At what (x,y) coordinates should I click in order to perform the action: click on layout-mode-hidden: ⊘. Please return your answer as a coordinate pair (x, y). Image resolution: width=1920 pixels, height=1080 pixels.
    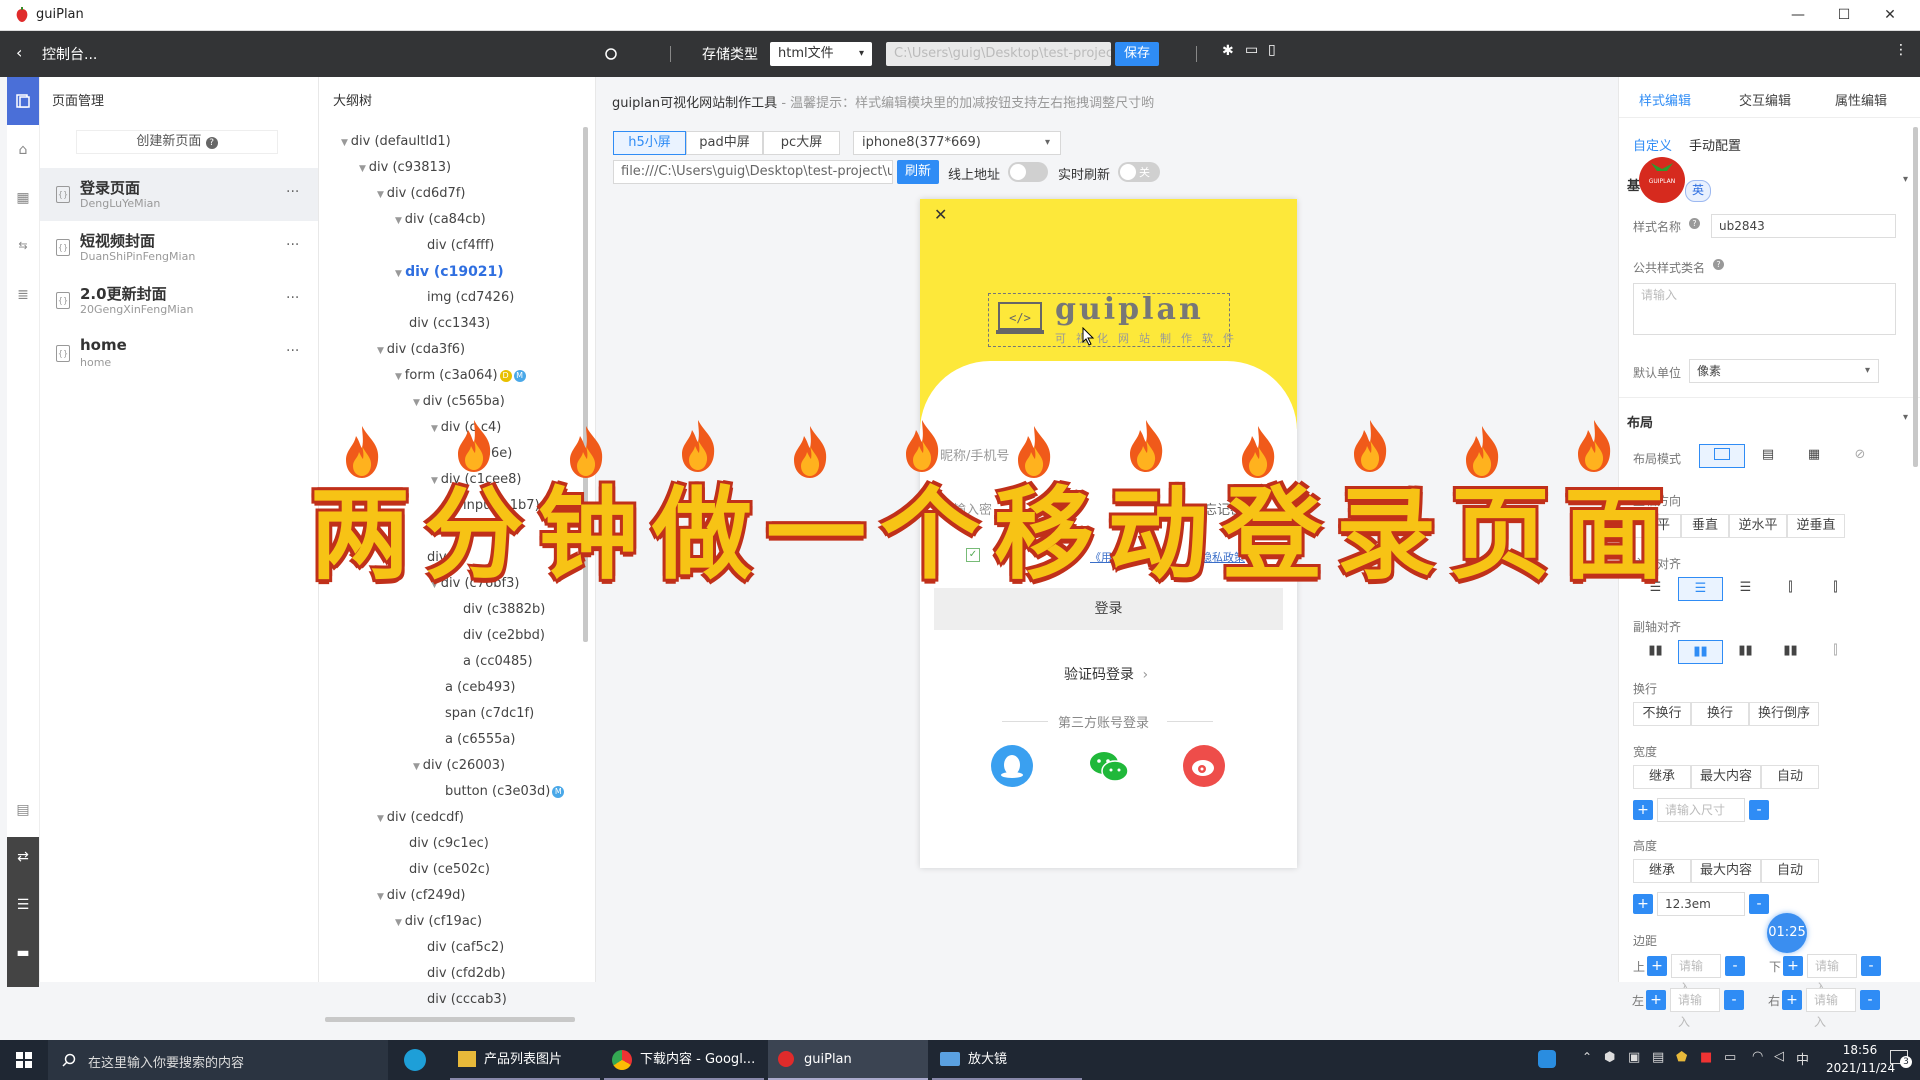
    Looking at the image, I should click on (1860, 456).